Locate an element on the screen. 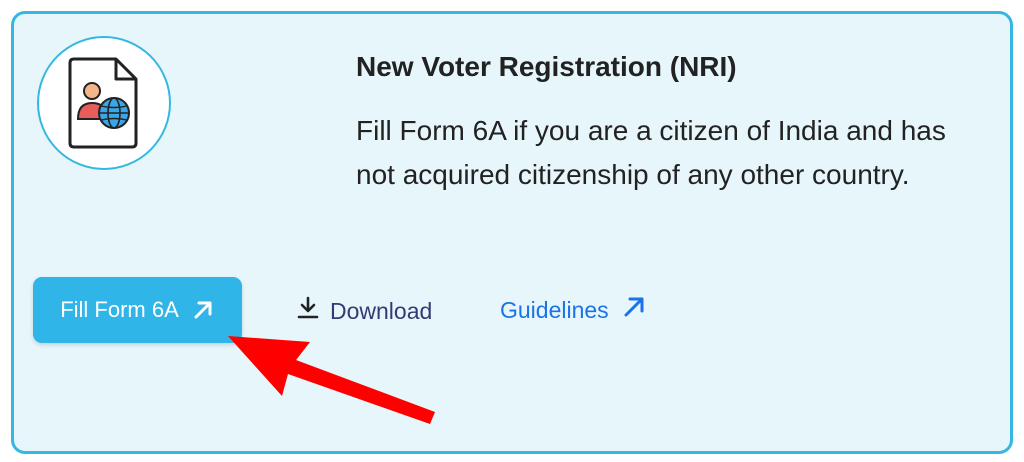 The image size is (1024, 462). fill-form-6a-button: Fill Form 6A is located at coordinates (137, 310).